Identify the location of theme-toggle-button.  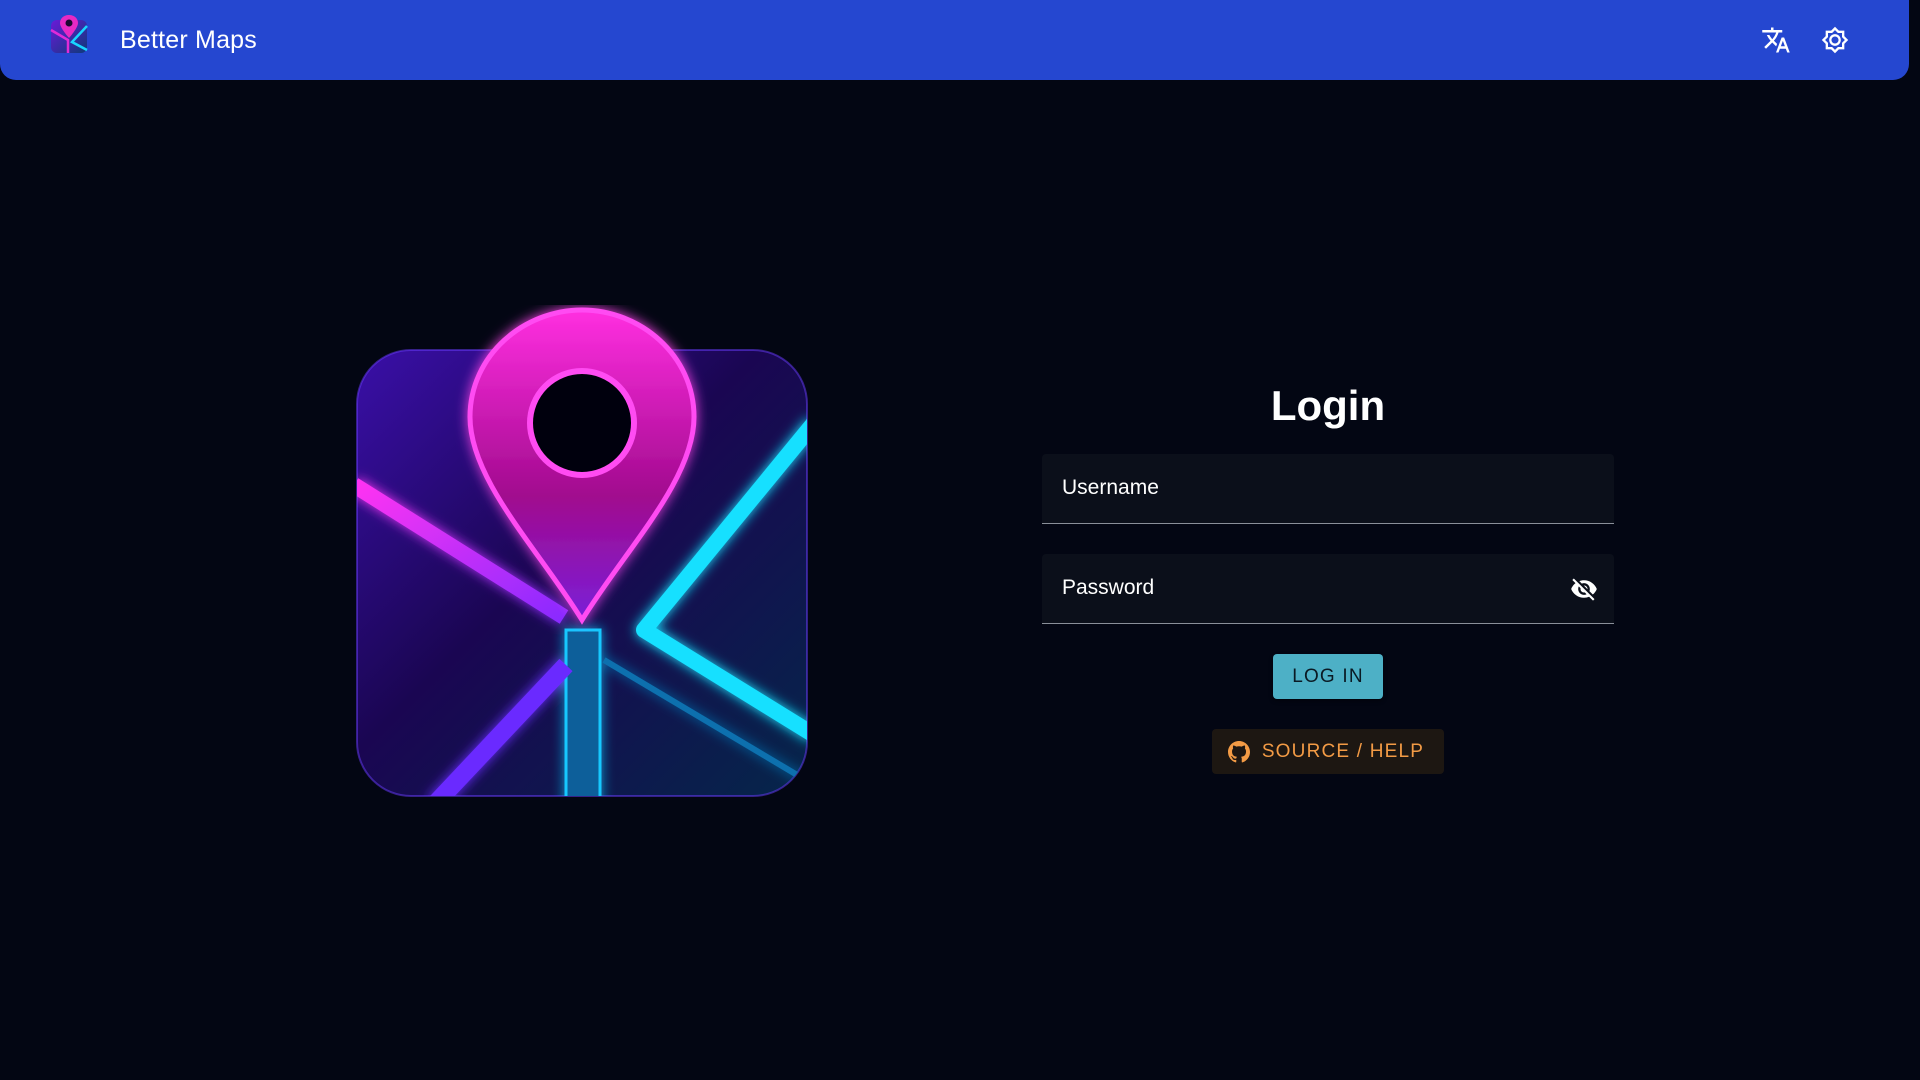
(1835, 40).